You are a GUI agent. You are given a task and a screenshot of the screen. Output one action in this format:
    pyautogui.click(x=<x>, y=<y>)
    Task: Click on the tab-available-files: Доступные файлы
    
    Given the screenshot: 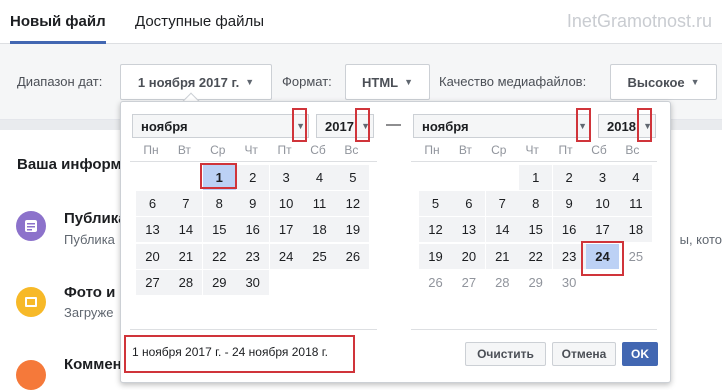 What is the action you would take?
    pyautogui.click(x=199, y=21)
    